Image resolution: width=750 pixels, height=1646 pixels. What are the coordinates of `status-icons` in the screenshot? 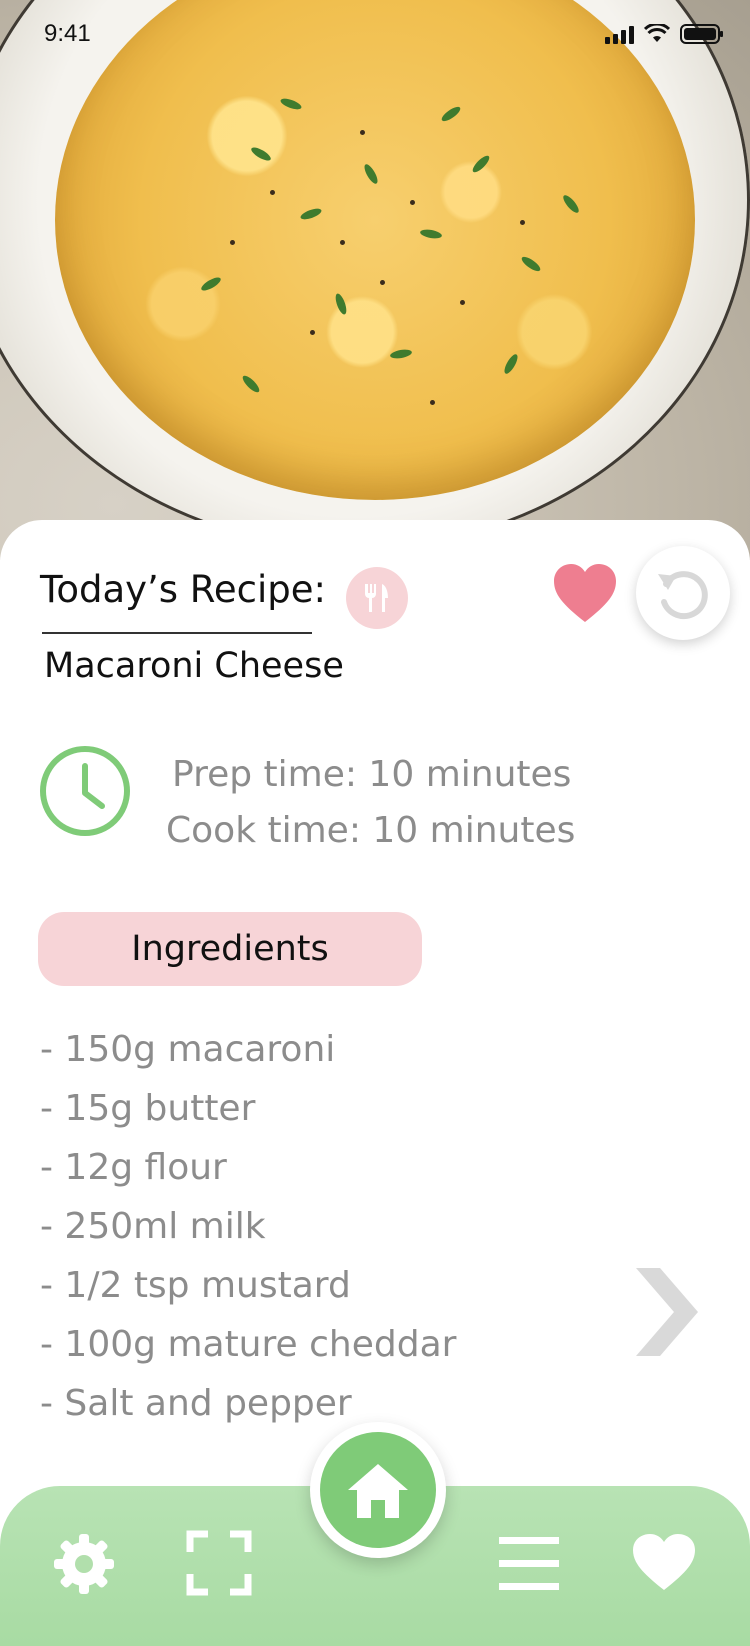 It's located at (664, 34).